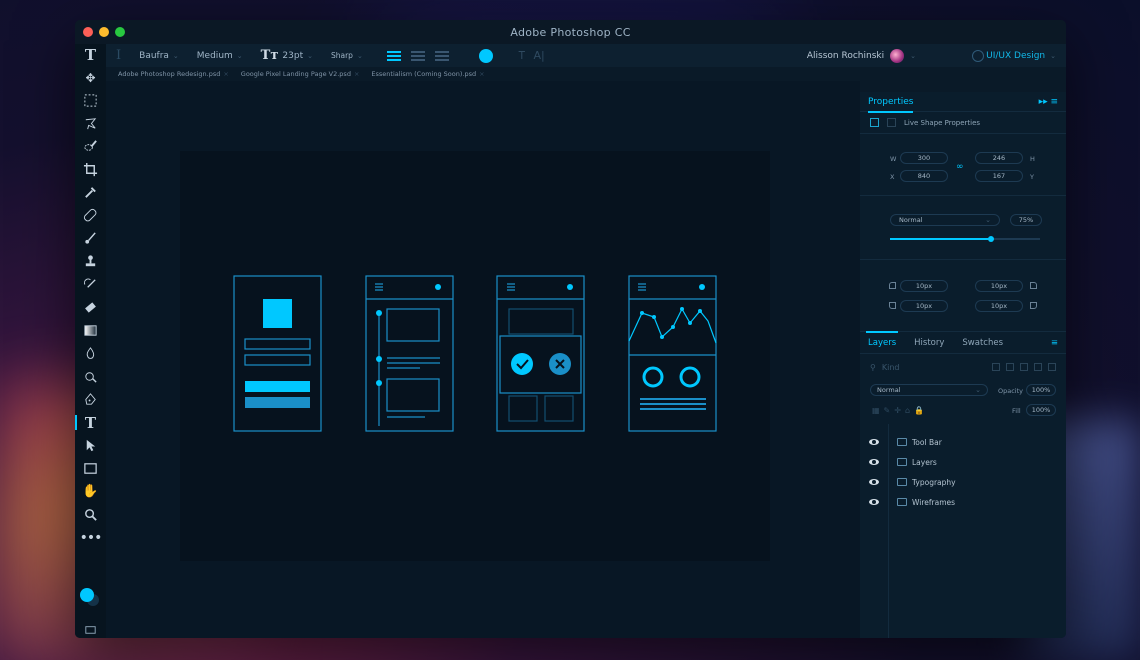 The height and width of the screenshot is (660, 1140). What do you see at coordinates (882, 339) in the screenshot?
I see `tab-layers: Layers` at bounding box center [882, 339].